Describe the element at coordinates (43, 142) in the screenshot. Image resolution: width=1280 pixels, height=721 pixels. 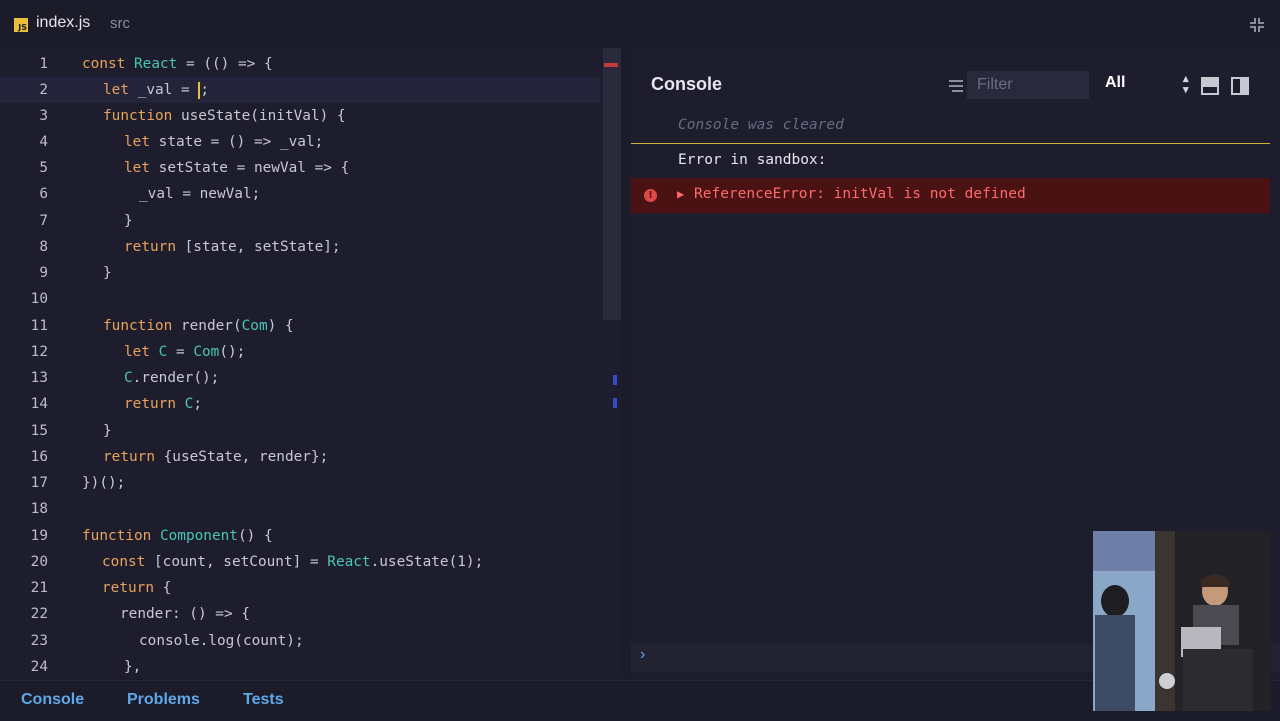
I see `line-number: 4` at that location.